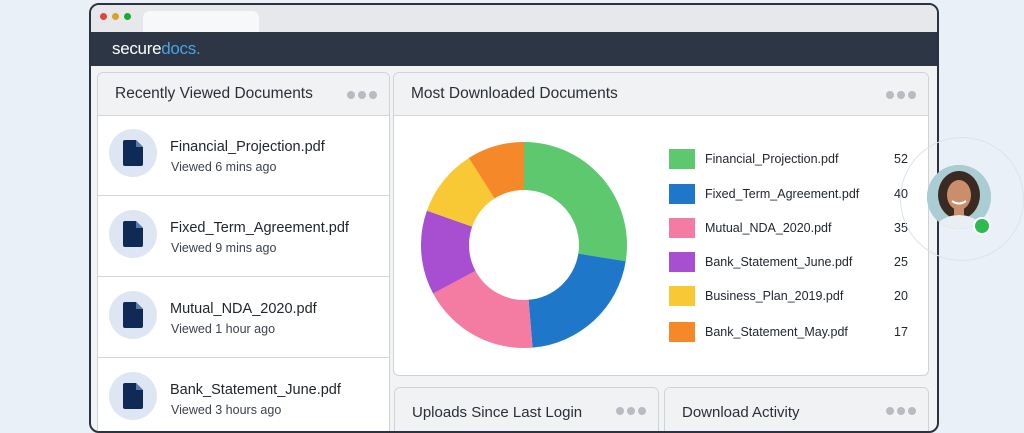 Image resolution: width=1024 pixels, height=433 pixels. Describe the element at coordinates (901, 332) in the screenshot. I see `legend-count: 17` at that location.